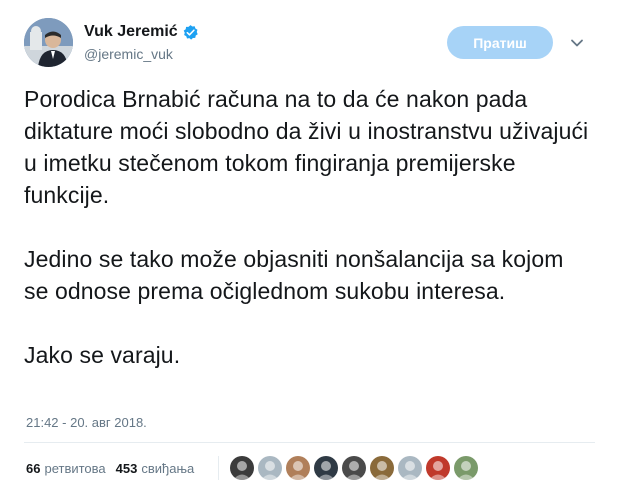 The image size is (621, 487). I want to click on author-handle: @jeremic_vuk, so click(141, 54).